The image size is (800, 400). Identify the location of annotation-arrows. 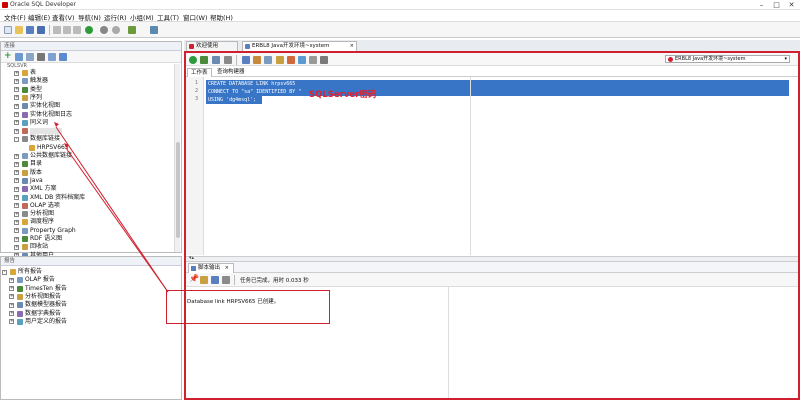
(111, 207).